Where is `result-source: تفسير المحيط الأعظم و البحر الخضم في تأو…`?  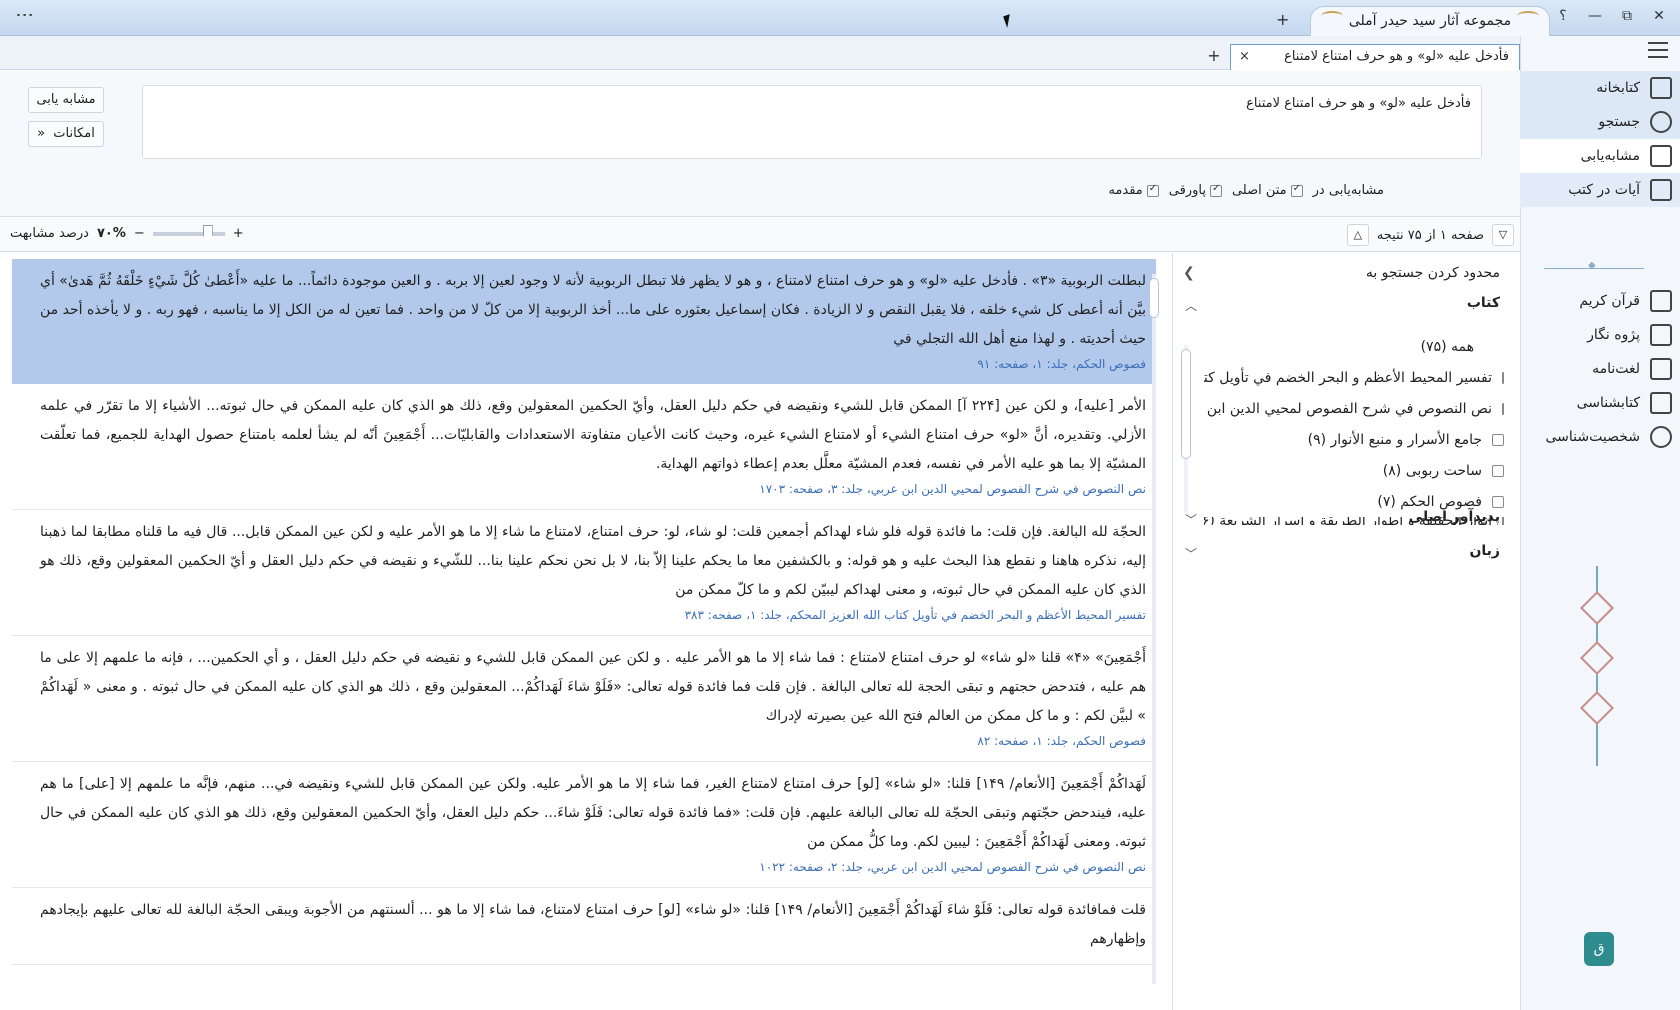
result-source: تفسير المحيط الأعظم و البحر الخضم في تأو… is located at coordinates (593, 615).